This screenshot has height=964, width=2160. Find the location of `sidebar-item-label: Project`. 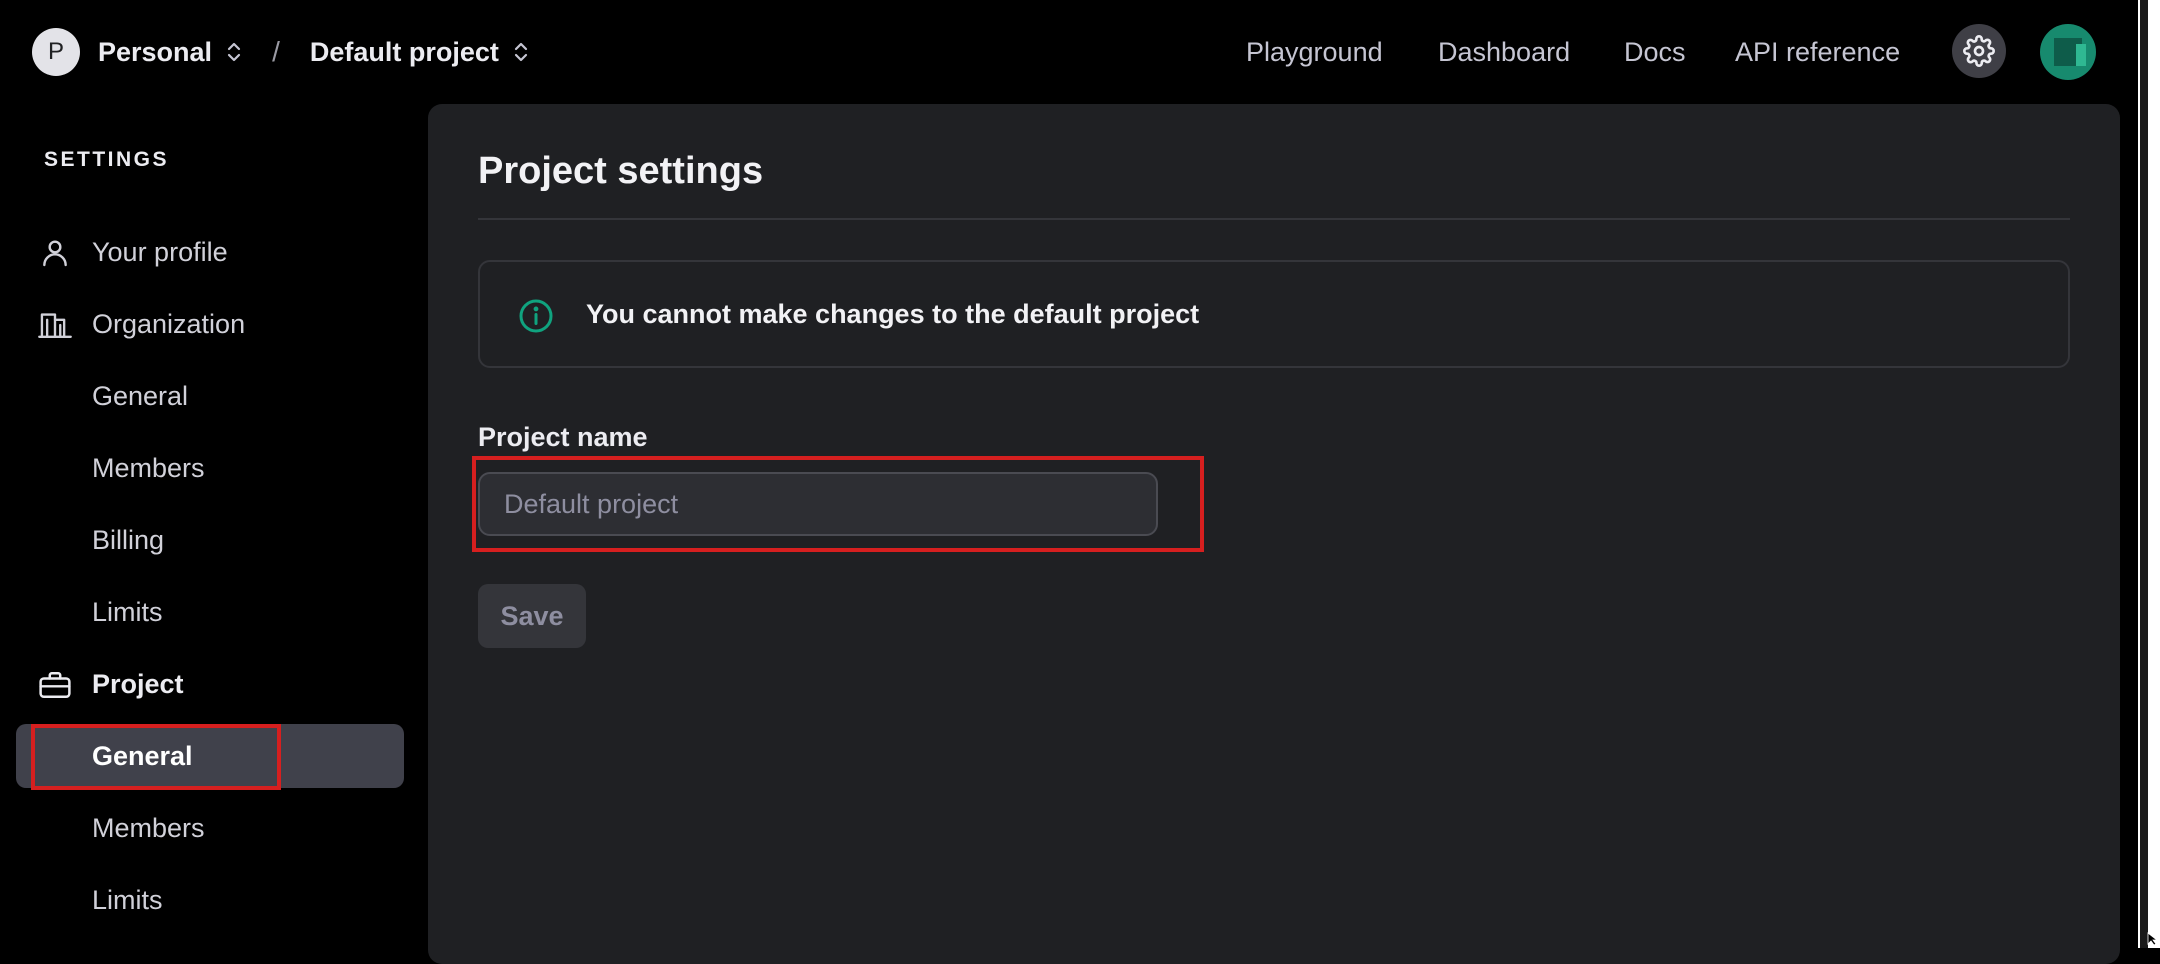

sidebar-item-label: Project is located at coordinates (138, 683).